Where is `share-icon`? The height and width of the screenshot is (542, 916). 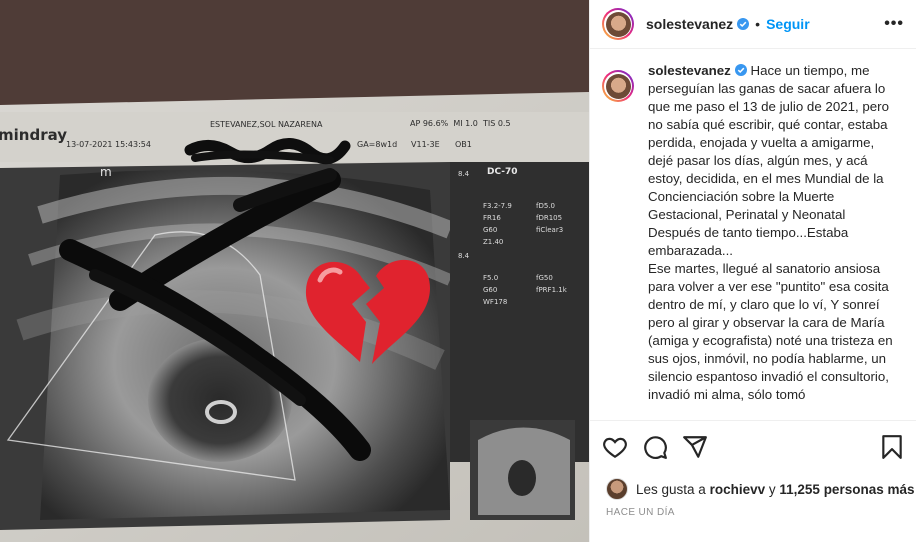 share-icon is located at coordinates (695, 447).